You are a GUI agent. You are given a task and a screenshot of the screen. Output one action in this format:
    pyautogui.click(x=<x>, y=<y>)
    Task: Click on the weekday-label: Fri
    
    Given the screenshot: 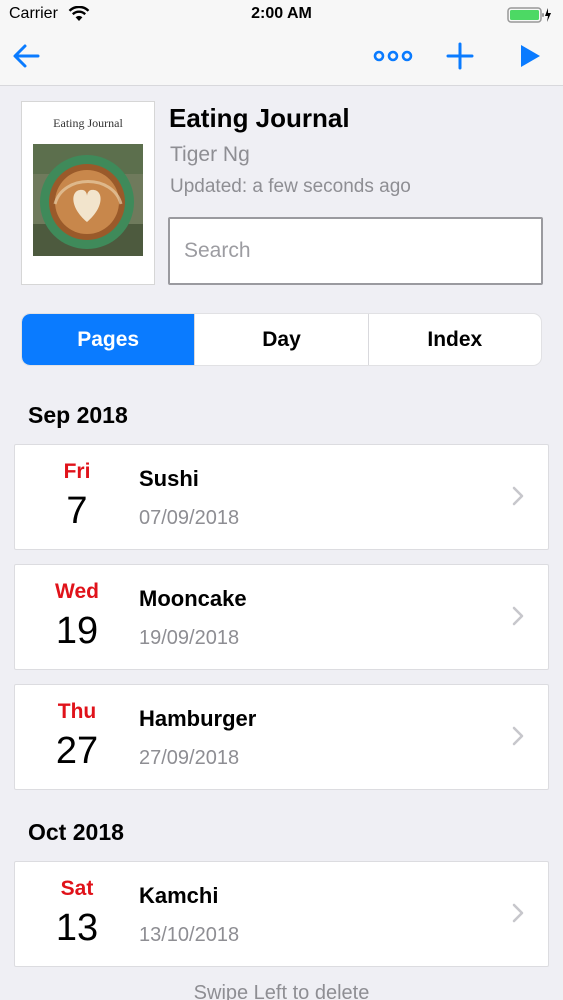 What is the action you would take?
    pyautogui.click(x=77, y=471)
    